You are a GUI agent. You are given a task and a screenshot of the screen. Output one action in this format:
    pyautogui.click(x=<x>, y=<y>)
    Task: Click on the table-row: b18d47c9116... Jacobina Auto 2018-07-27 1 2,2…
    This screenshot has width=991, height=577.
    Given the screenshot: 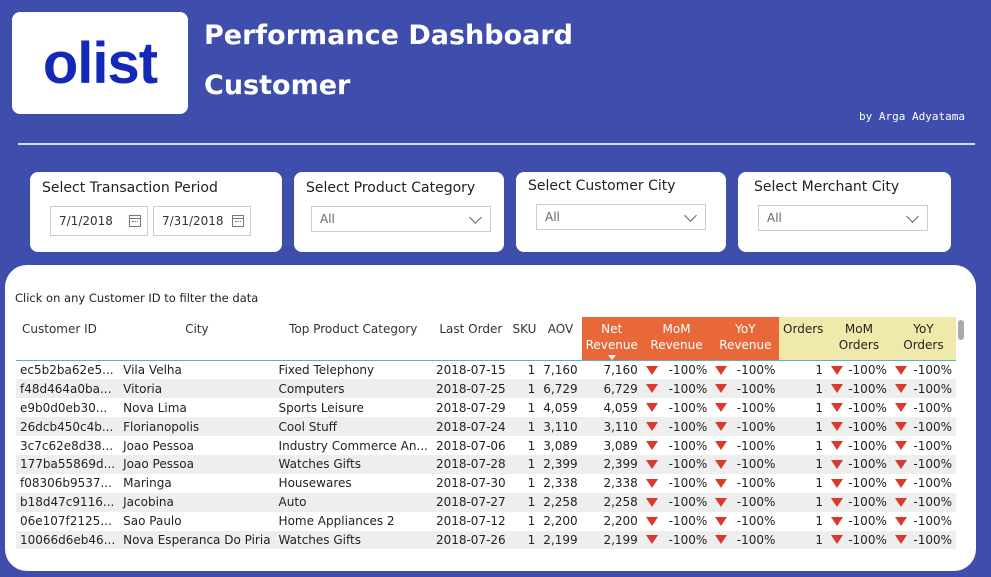 What is the action you would take?
    pyautogui.click(x=486, y=502)
    